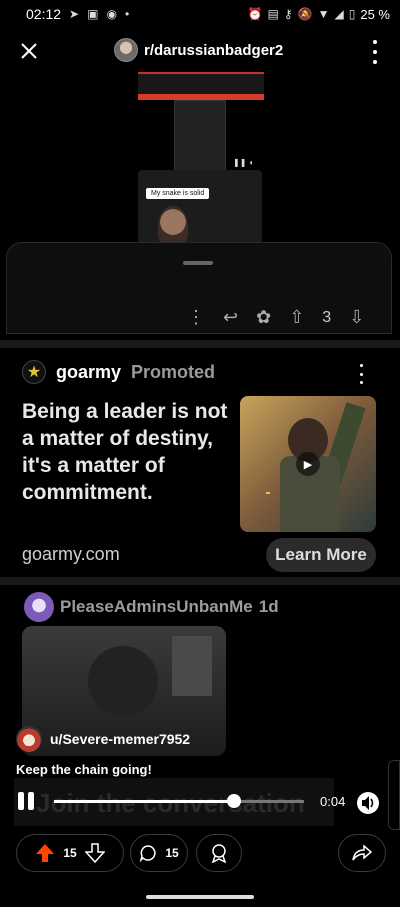 The image size is (400, 907). Describe the element at coordinates (159, 853) in the screenshot. I see `comments-button: 15` at that location.